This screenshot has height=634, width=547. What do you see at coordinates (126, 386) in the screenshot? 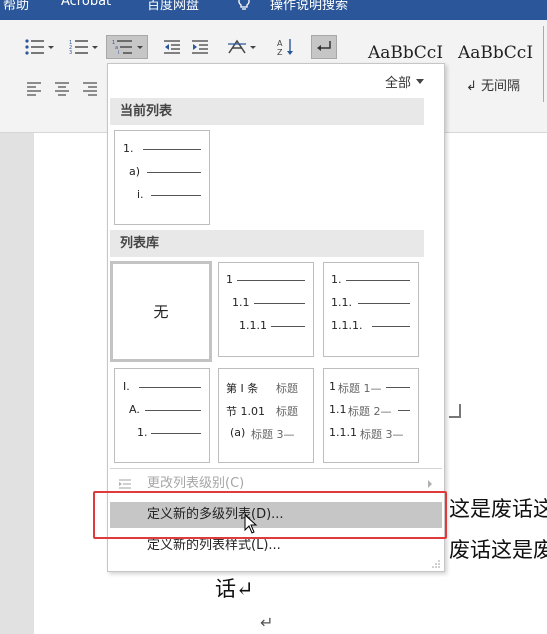
I see `list-level-number: I.` at bounding box center [126, 386].